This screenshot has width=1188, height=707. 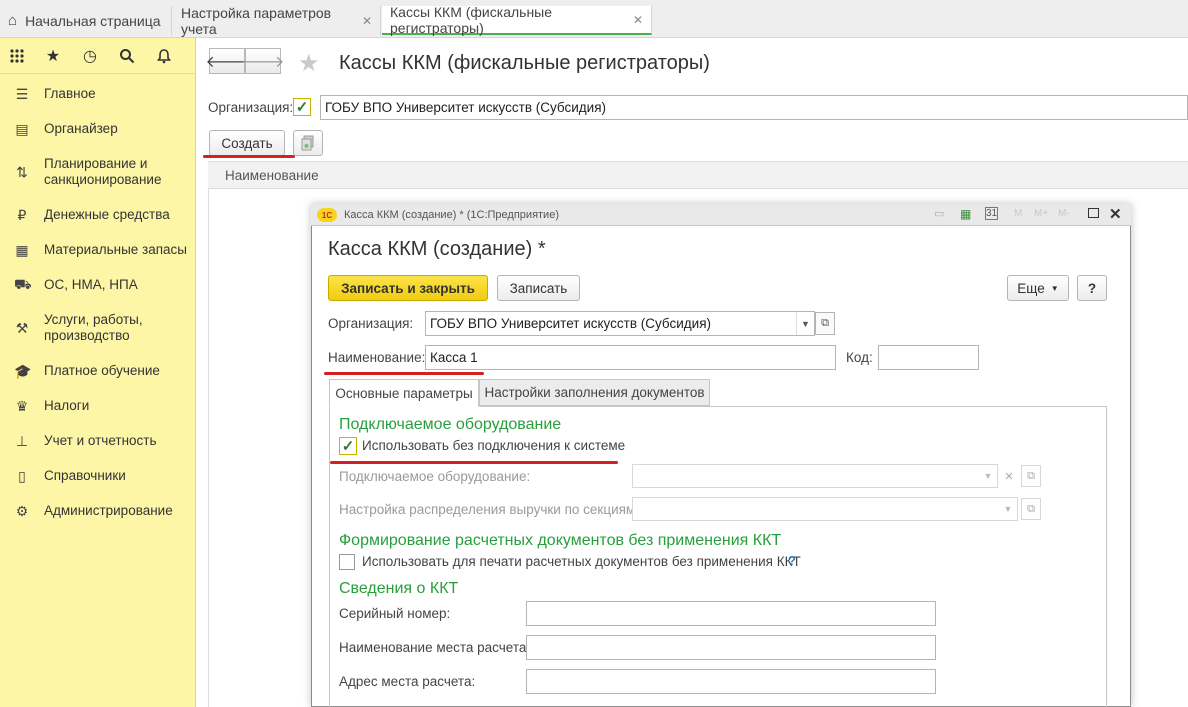 What do you see at coordinates (859, 357) in the screenshot?
I see `code-label: Код:` at bounding box center [859, 357].